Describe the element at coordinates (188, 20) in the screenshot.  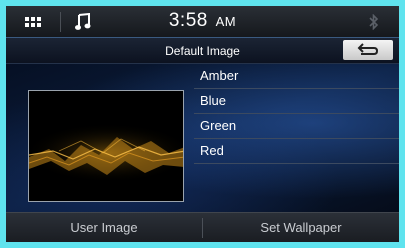
I see `clock-time: 3:58` at that location.